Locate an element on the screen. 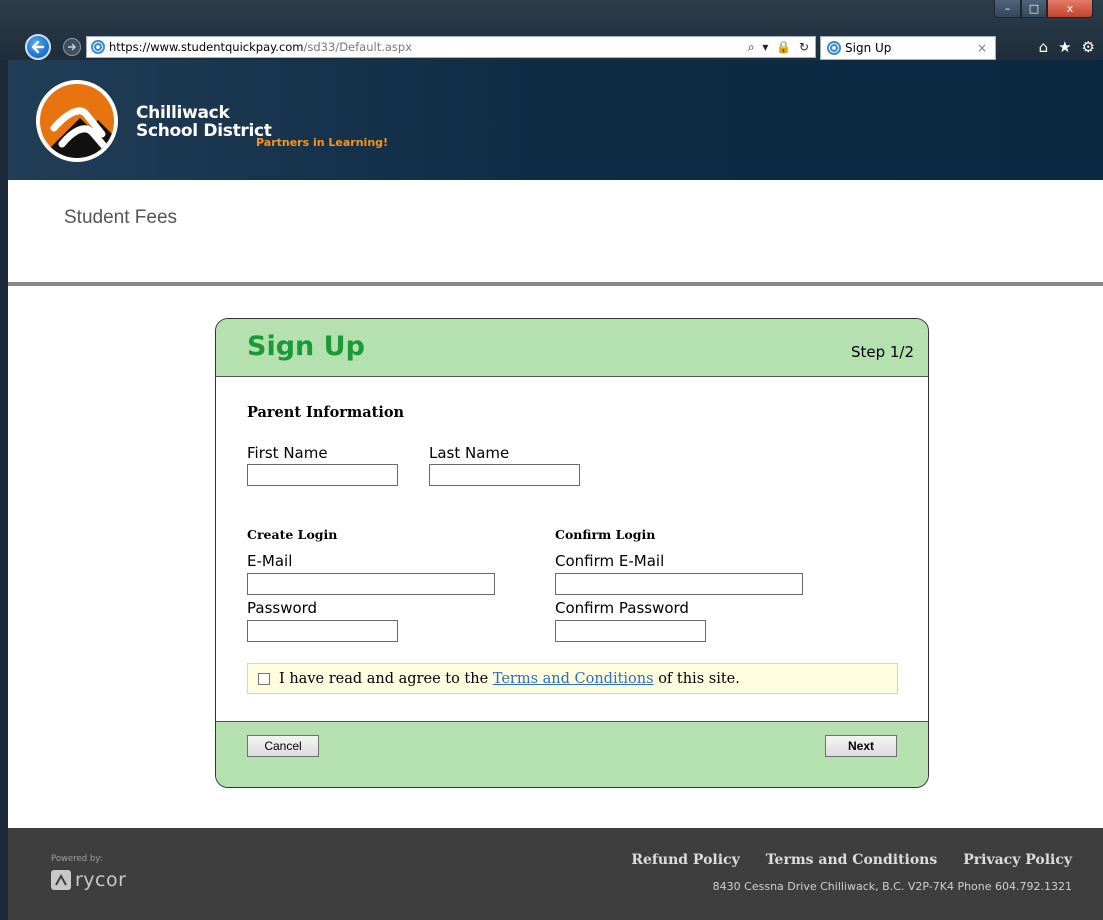 The width and height of the screenshot is (1103, 920). favorites-star-icon: ★ is located at coordinates (1064, 47).